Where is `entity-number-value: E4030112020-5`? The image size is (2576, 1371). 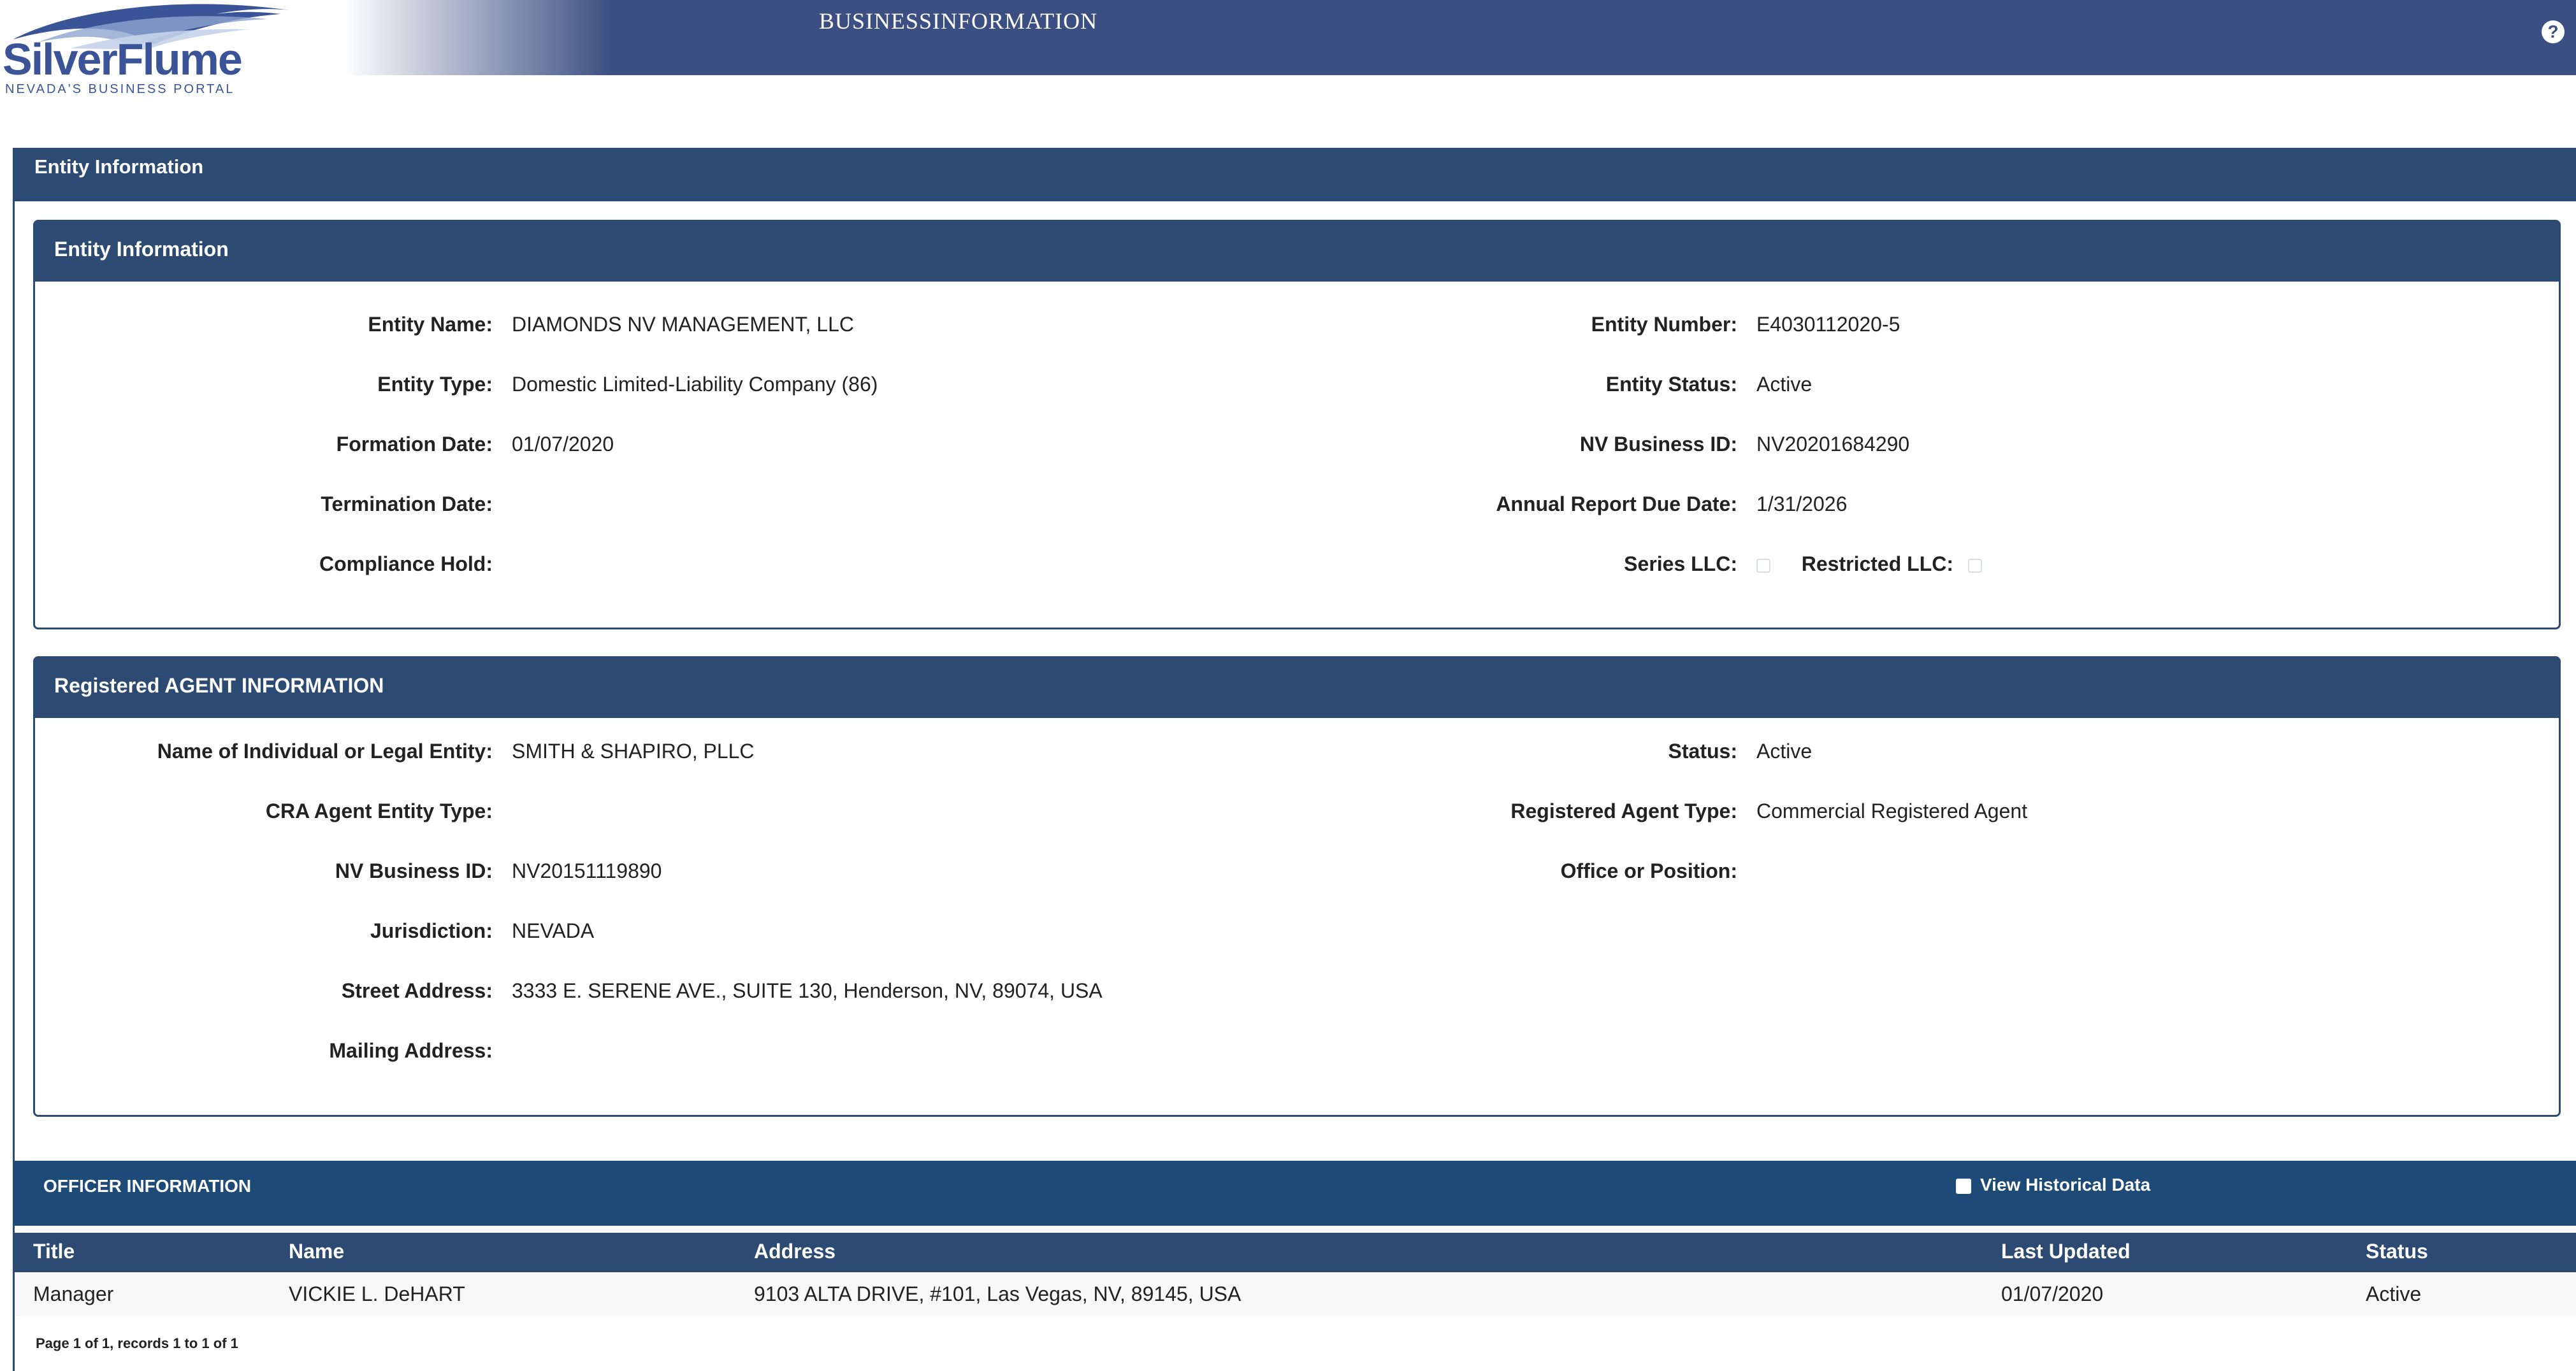
entity-number-value: E4030112020-5 is located at coordinates (1828, 324).